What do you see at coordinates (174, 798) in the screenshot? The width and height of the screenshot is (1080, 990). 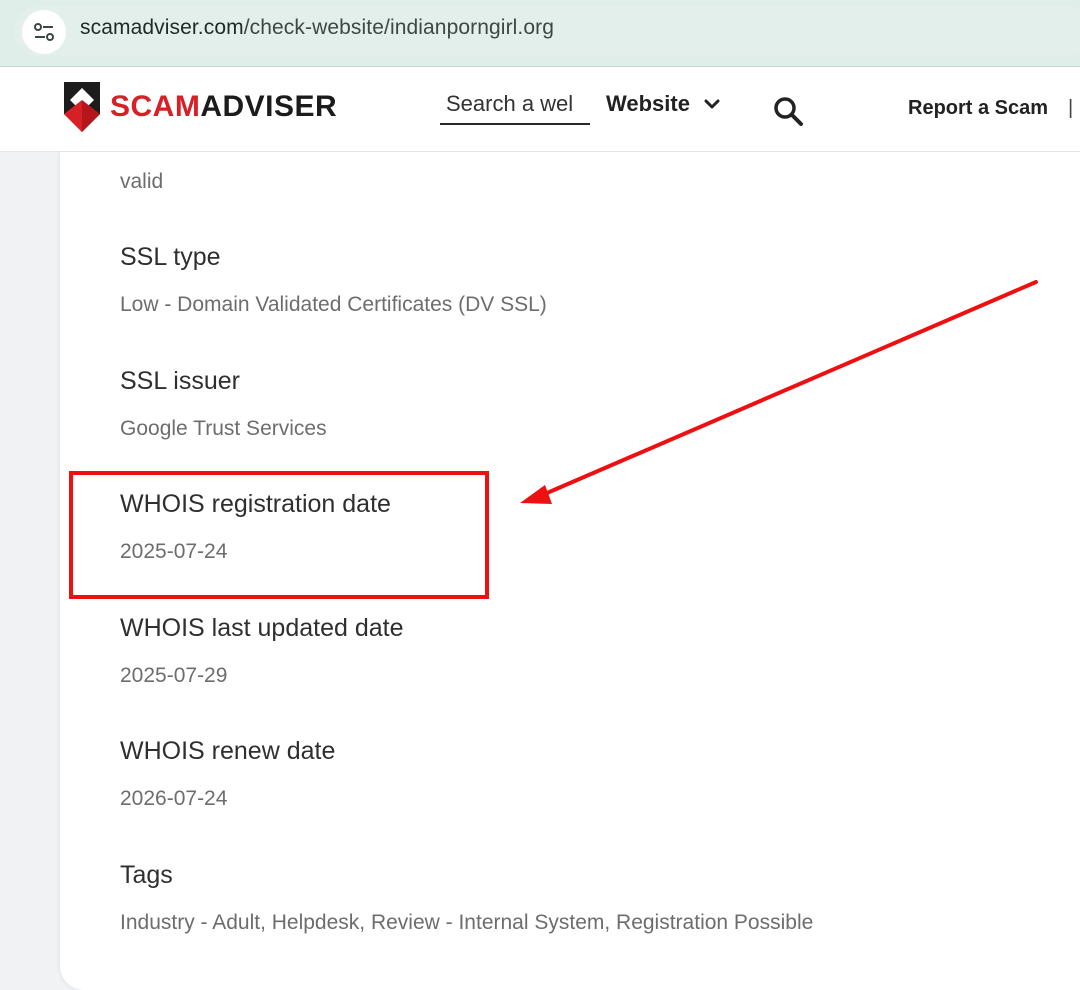 I see `whois-renew-value: 2026-07-24` at bounding box center [174, 798].